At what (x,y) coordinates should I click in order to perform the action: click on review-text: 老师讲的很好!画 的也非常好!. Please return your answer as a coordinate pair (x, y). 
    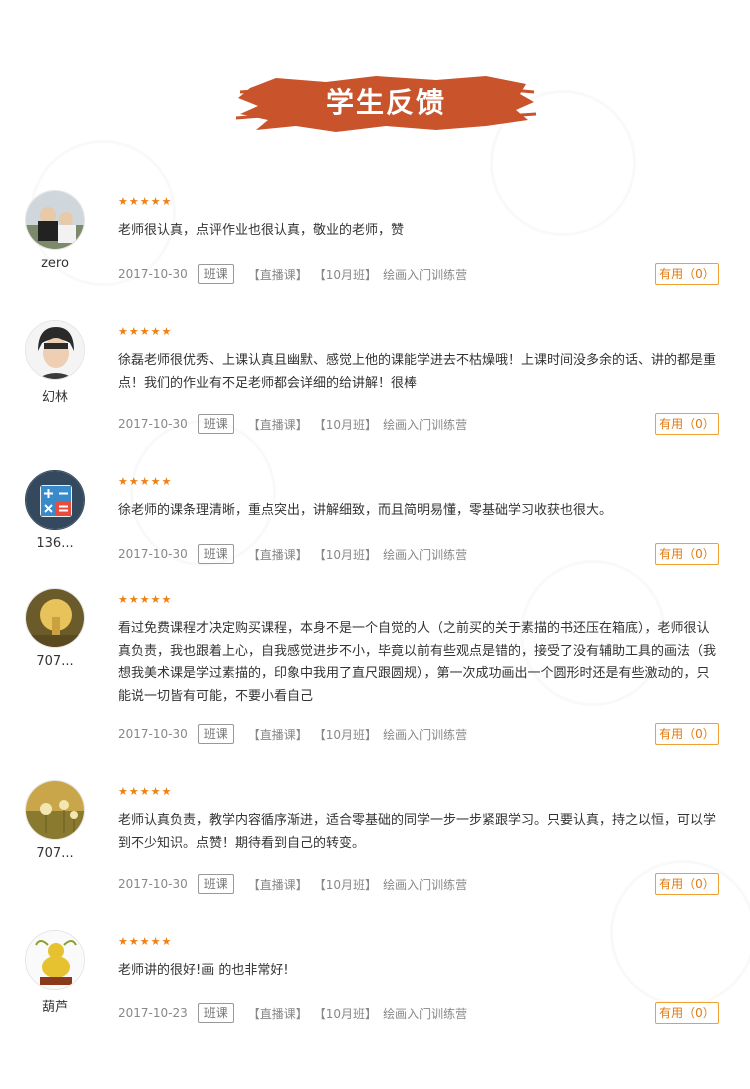
    Looking at the image, I should click on (203, 970).